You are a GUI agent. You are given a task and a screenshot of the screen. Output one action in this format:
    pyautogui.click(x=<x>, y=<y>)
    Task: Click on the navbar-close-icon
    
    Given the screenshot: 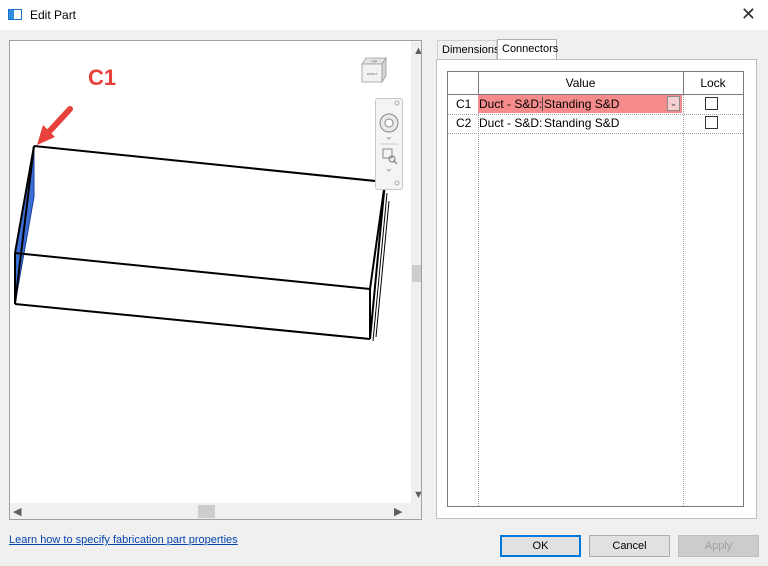 What is the action you would take?
    pyautogui.click(x=397, y=103)
    